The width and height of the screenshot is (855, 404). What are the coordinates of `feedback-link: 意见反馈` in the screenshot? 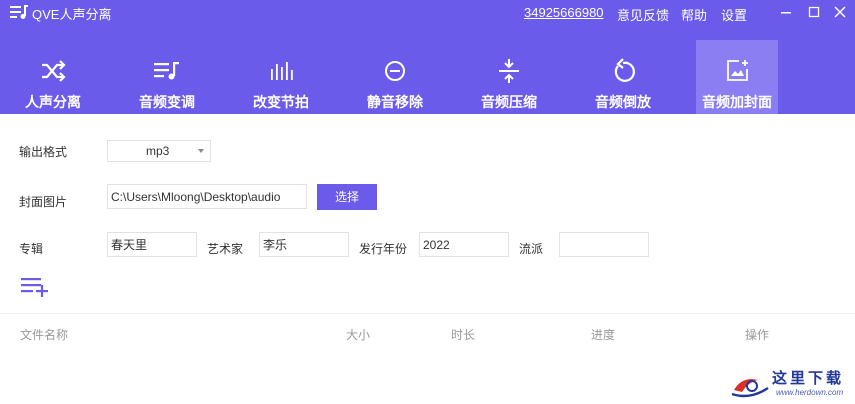 It's located at (643, 14).